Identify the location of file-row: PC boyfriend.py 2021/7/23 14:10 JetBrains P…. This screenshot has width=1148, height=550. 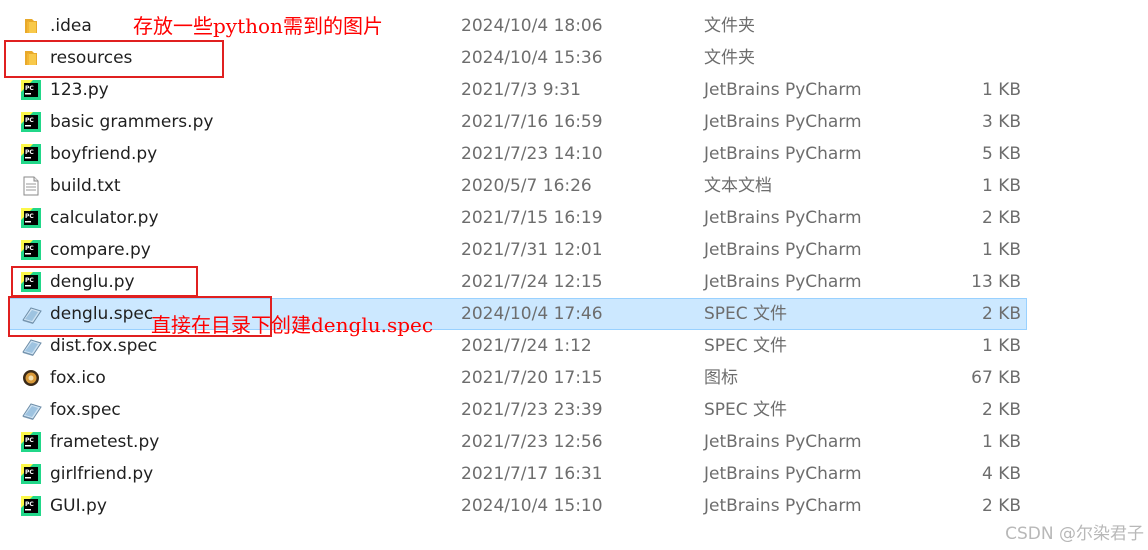
(574, 154).